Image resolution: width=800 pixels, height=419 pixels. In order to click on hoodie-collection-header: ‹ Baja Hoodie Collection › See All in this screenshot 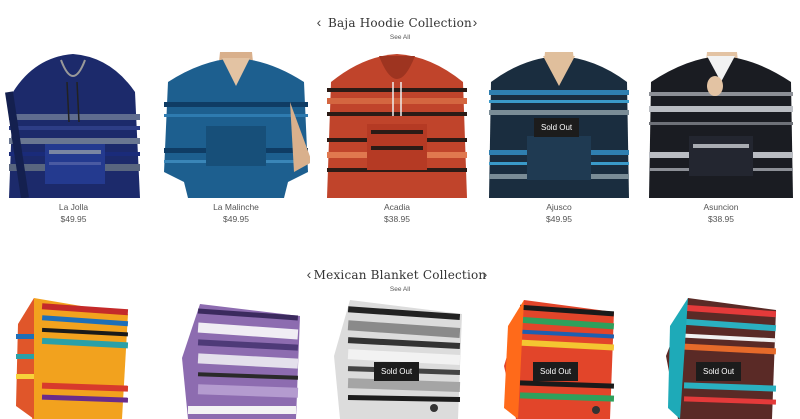, I will do `click(400, 20)`.